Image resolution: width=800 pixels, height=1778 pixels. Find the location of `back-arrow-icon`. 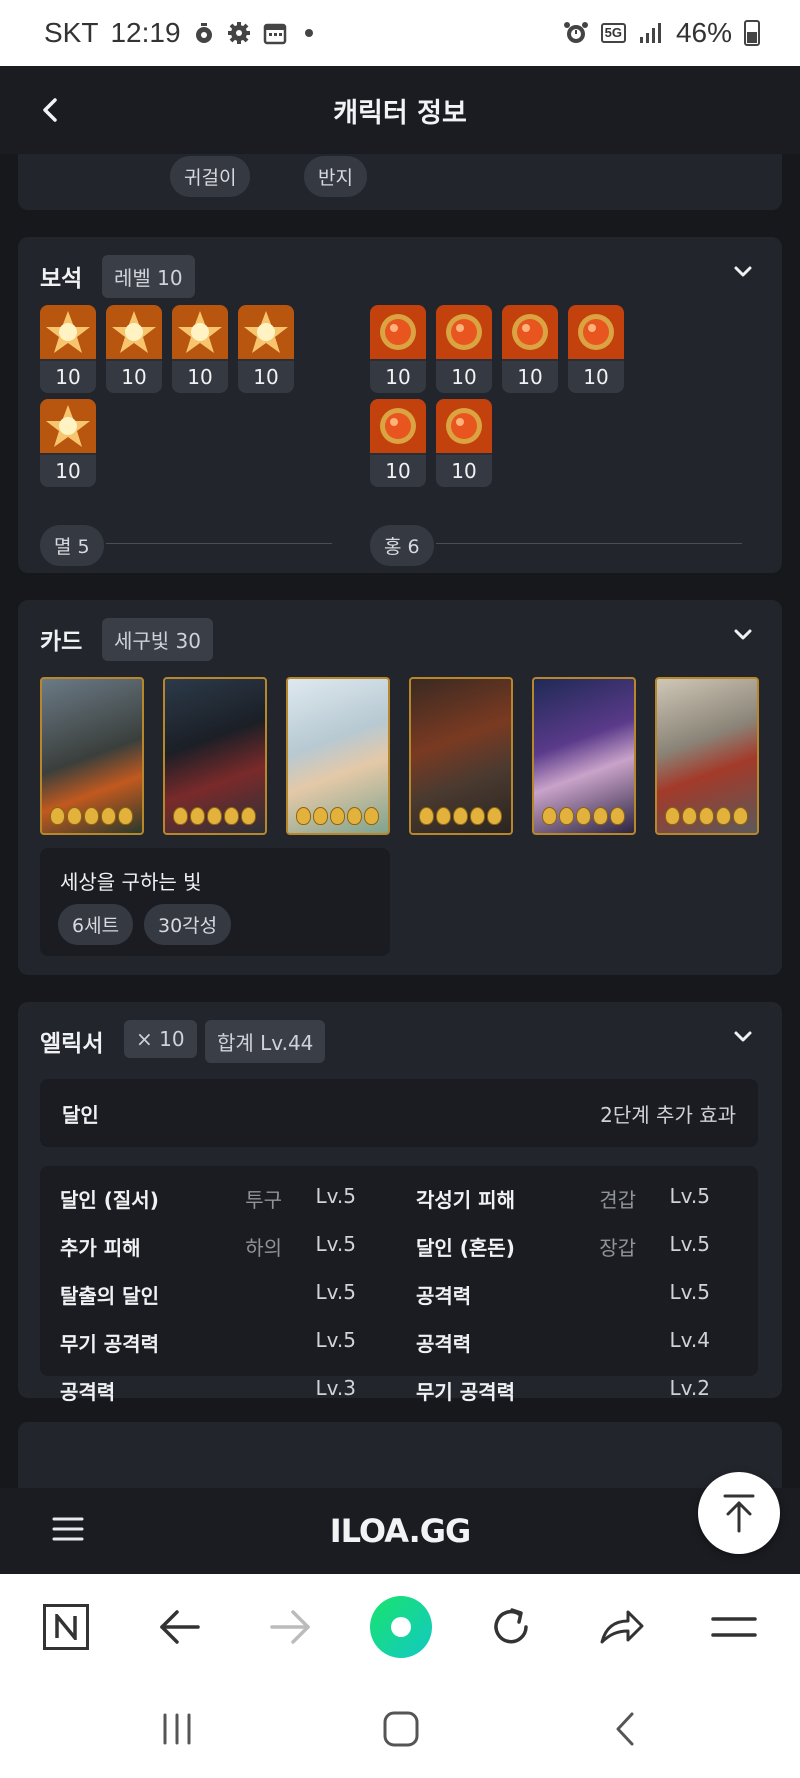

back-arrow-icon is located at coordinates (180, 1627).